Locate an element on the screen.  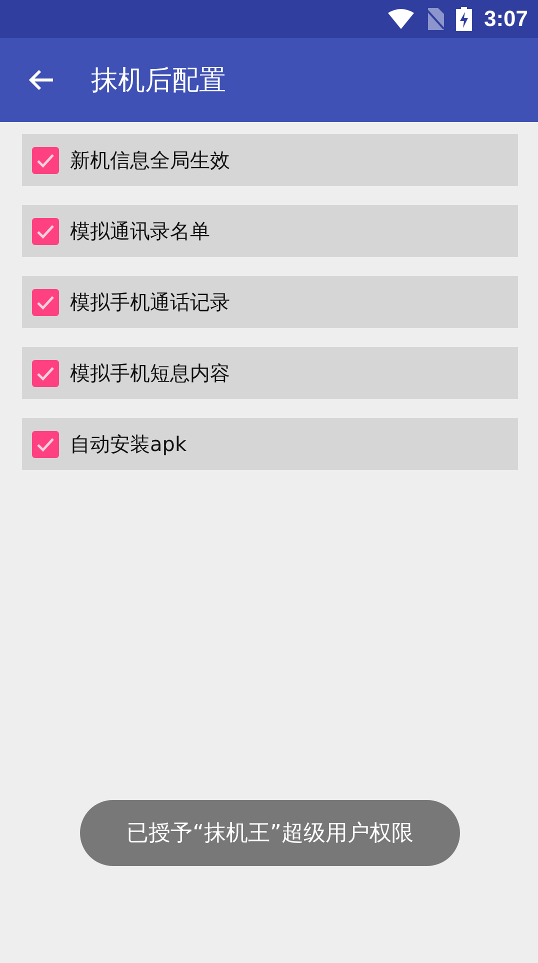
status-time: 3:07 is located at coordinates (506, 19).